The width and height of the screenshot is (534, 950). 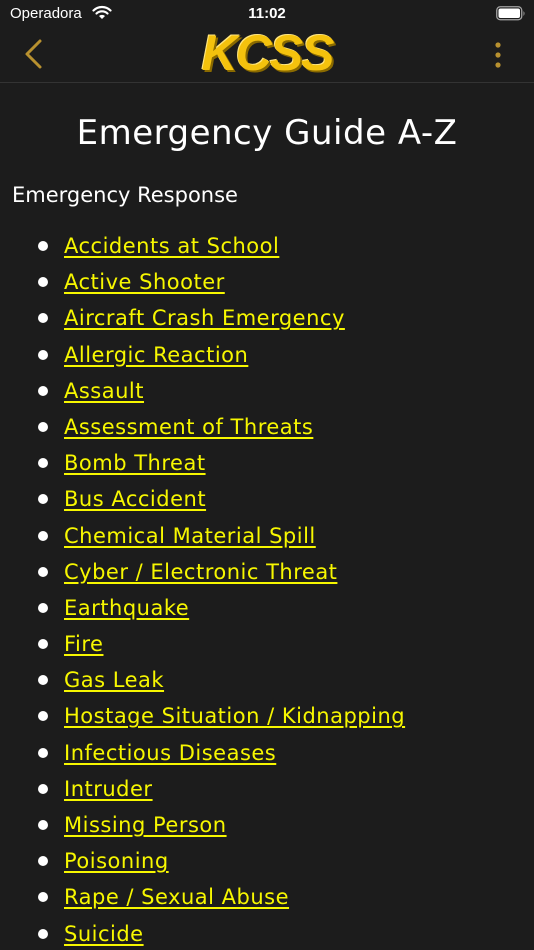 I want to click on list-item: Bus Accident, so click(x=267, y=502).